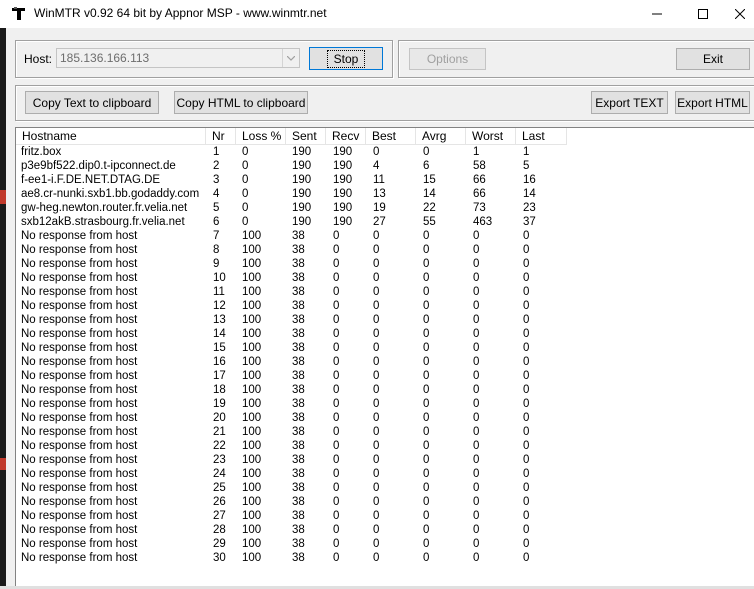 Image resolution: width=754 pixels, height=589 pixels. Describe the element at coordinates (441, 136) in the screenshot. I see `column-header-avrg: Avrg` at that location.